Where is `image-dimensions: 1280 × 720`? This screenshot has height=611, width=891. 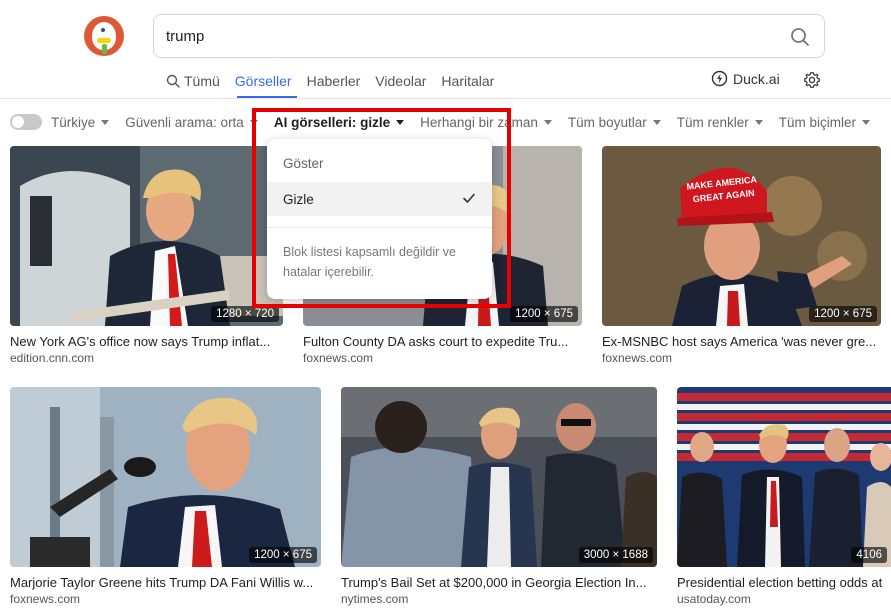 image-dimensions: 1280 × 720 is located at coordinates (245, 314).